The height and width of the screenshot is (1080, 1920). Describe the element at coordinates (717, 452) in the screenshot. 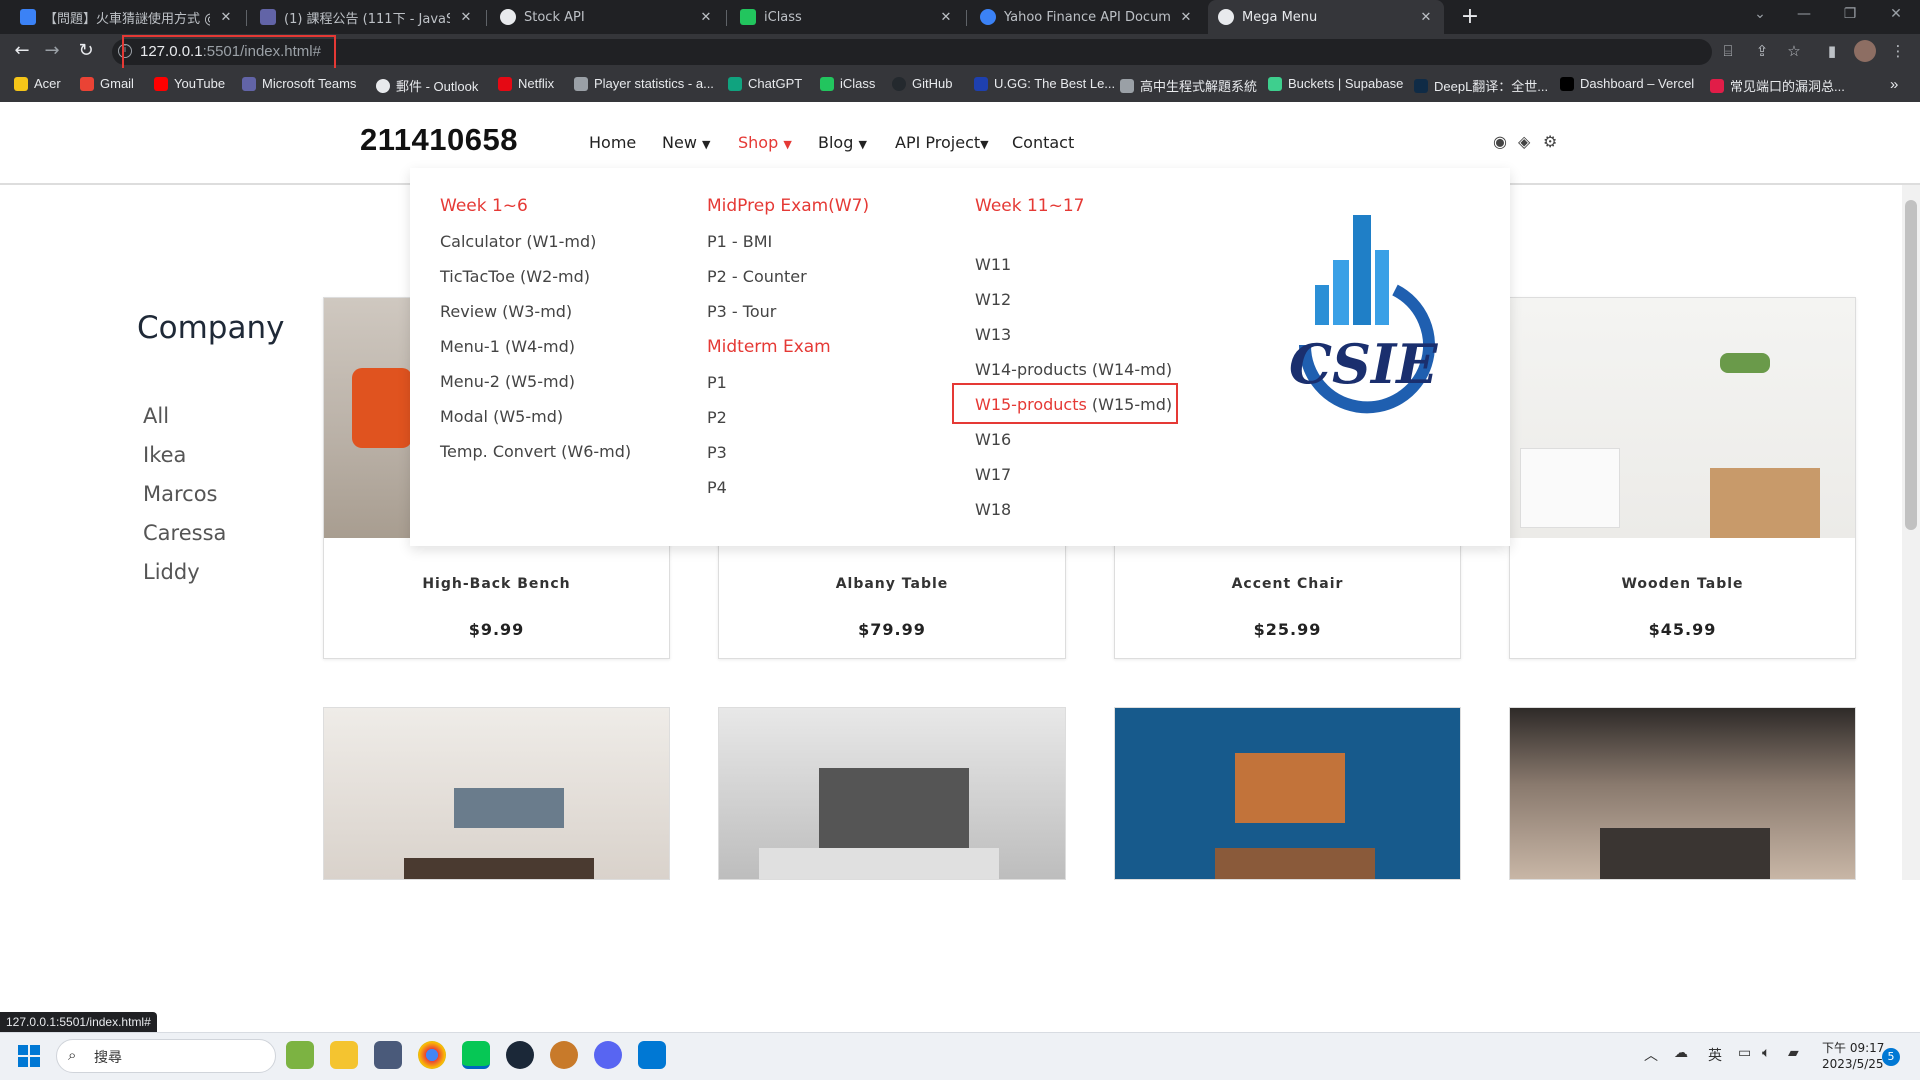

I see `menu-link-midterm-p3: P3` at that location.